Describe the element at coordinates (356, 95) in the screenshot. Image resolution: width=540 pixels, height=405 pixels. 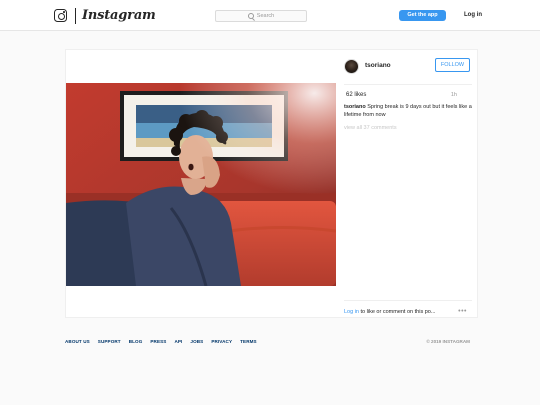
I see `like-count: 62 likes` at that location.